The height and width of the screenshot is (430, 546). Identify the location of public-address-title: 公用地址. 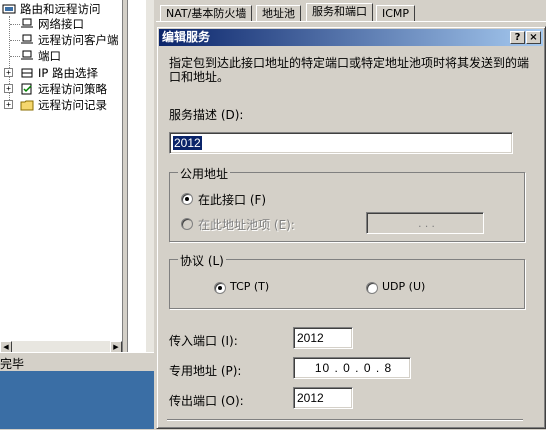
(204, 173).